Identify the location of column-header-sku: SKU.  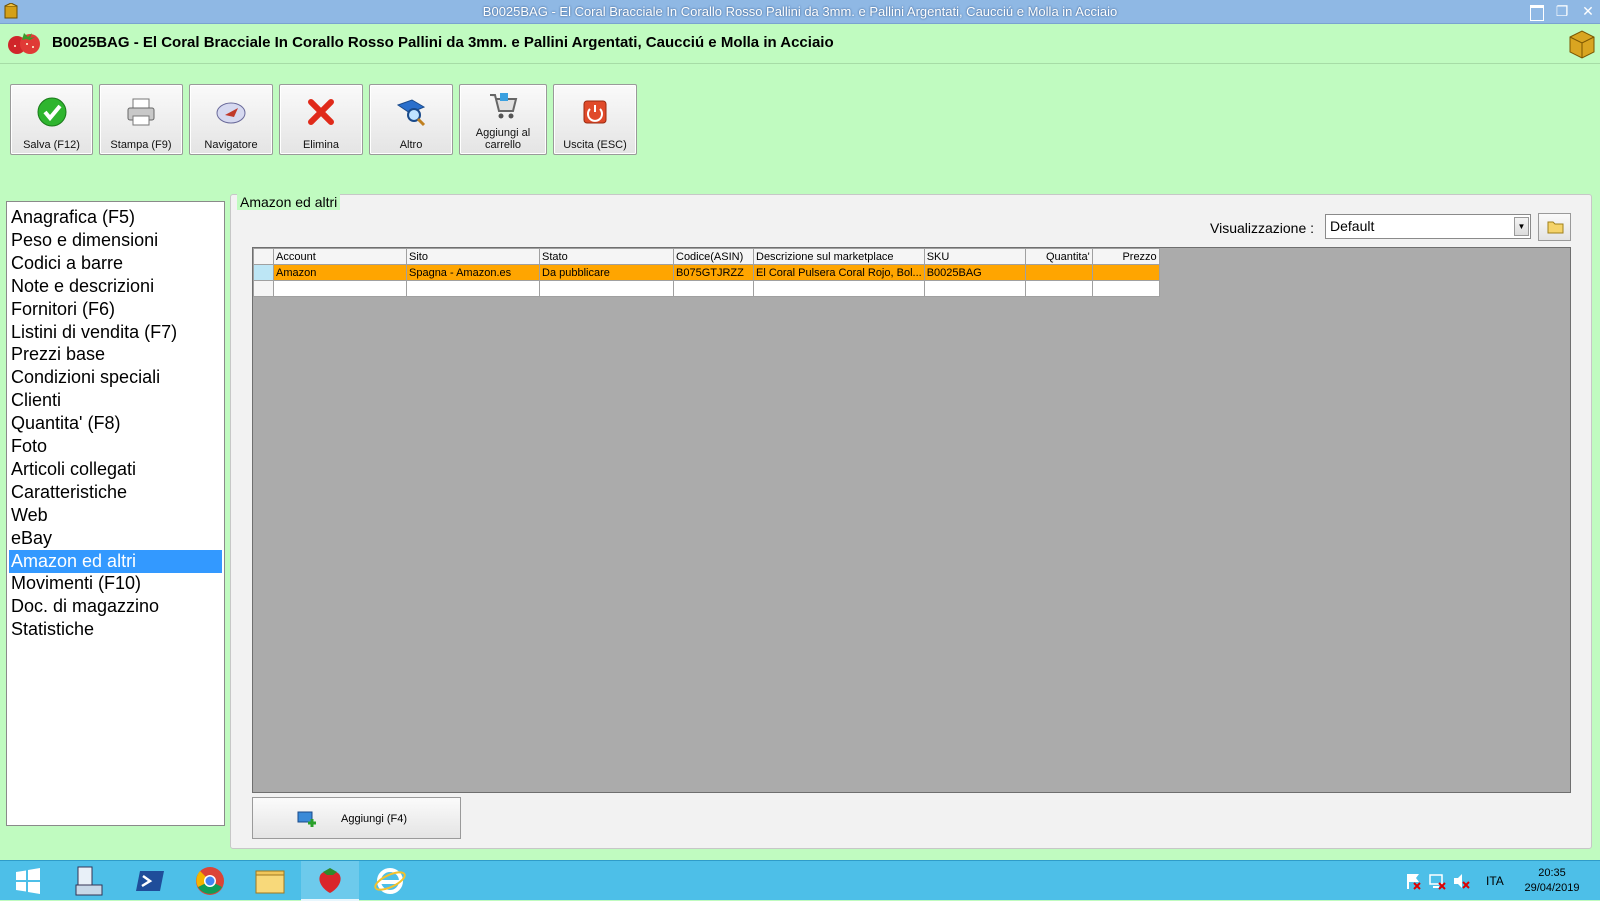
(974, 256).